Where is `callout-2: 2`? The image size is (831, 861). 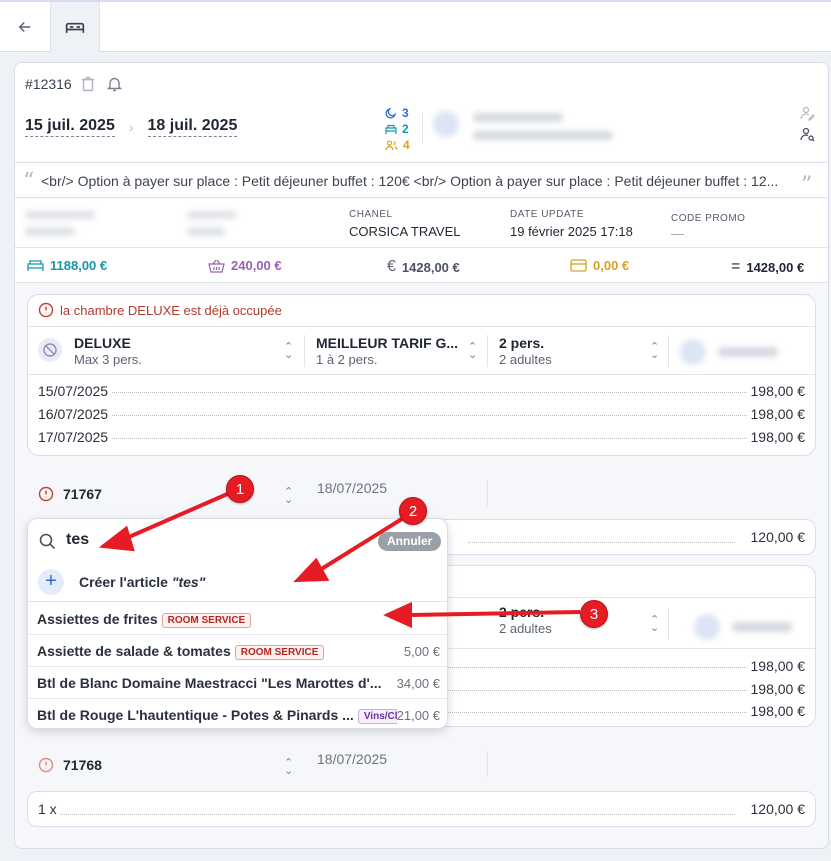
callout-2: 2 is located at coordinates (413, 511).